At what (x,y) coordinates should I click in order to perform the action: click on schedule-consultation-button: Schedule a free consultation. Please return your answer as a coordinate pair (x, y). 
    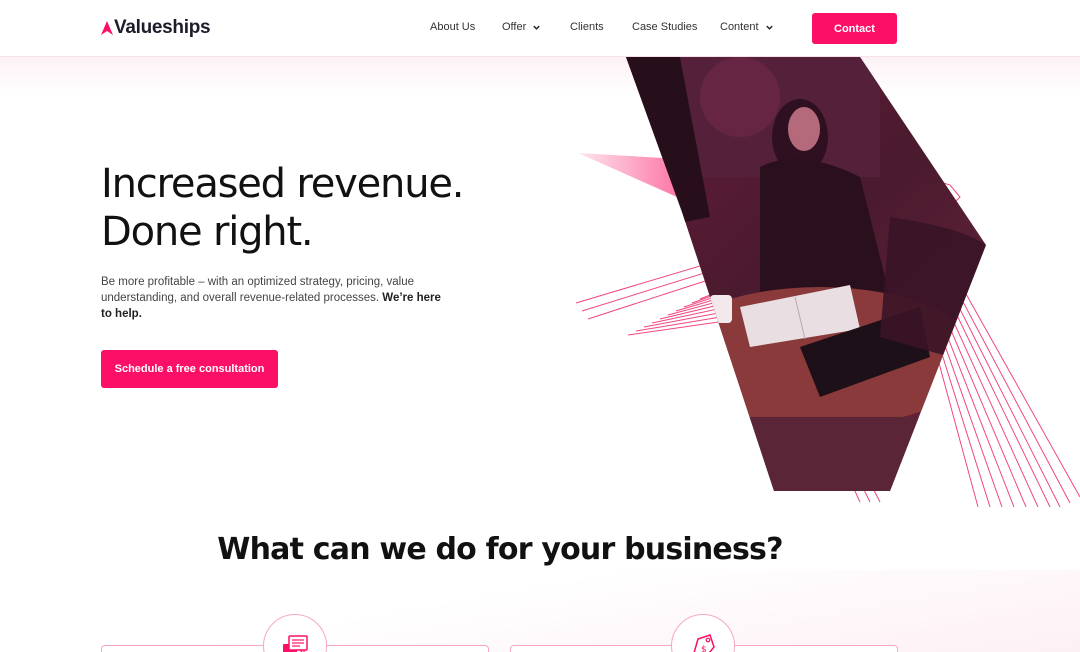
    Looking at the image, I should click on (189, 369).